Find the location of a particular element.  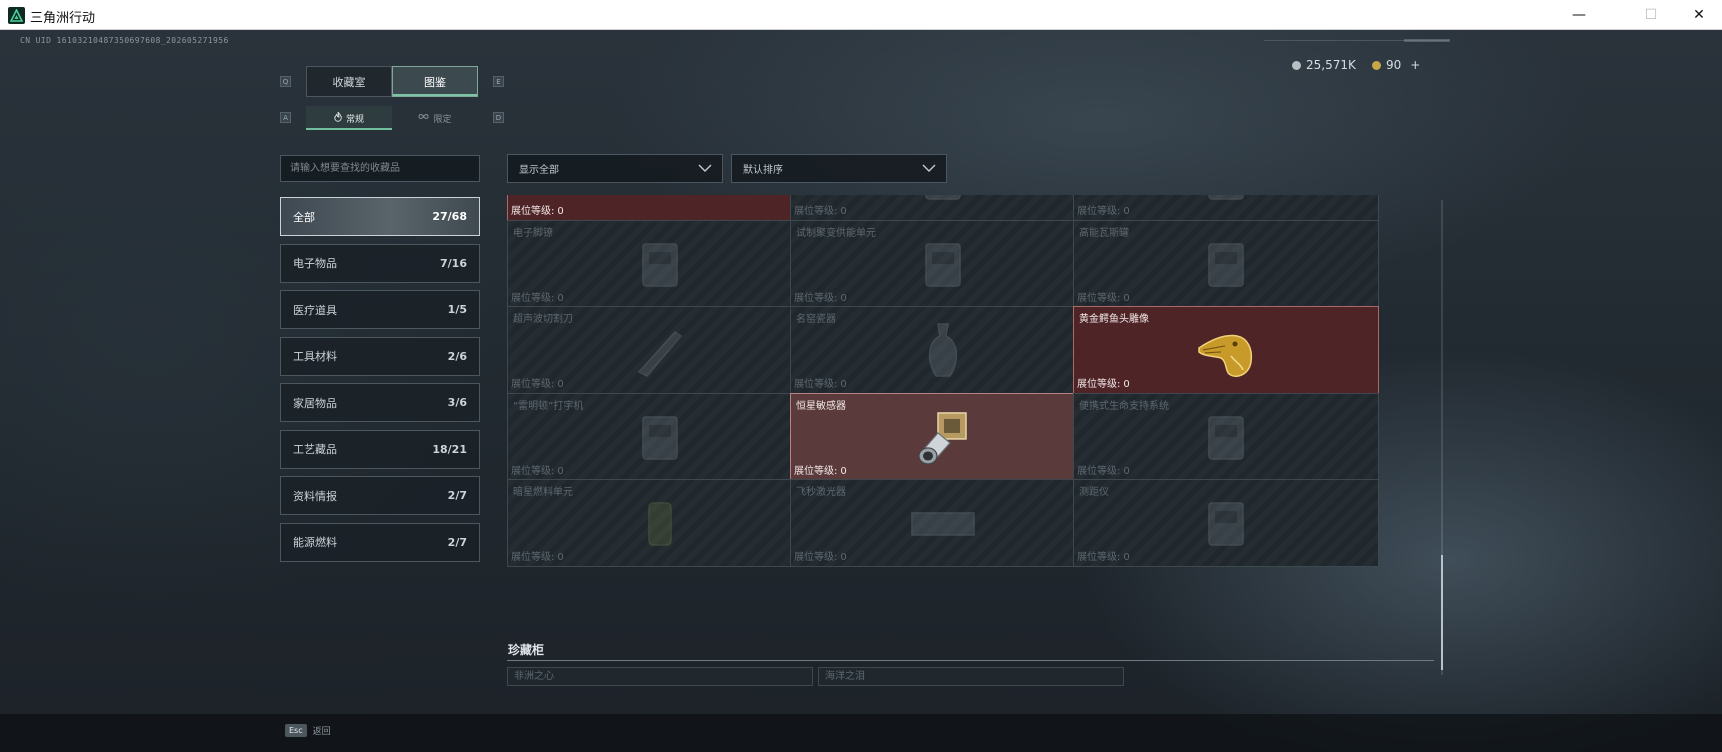

collection-item-card: 测距仪 展位等级: 0 is located at coordinates (1226, 523).